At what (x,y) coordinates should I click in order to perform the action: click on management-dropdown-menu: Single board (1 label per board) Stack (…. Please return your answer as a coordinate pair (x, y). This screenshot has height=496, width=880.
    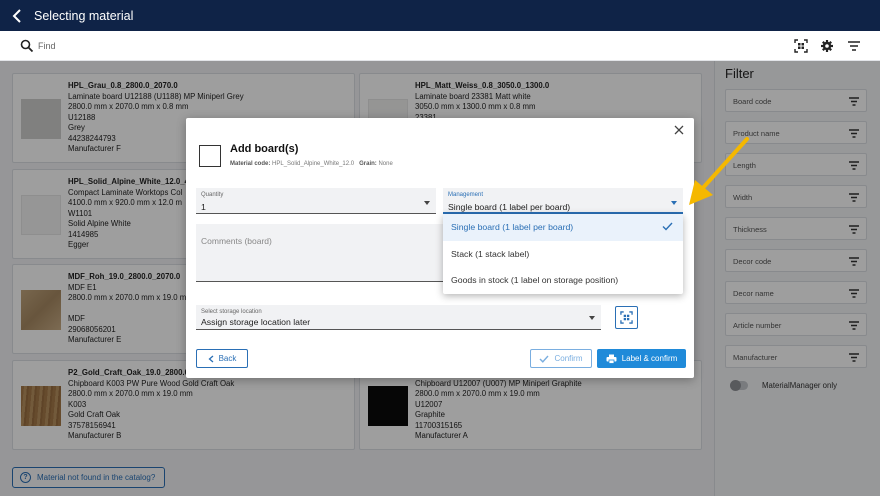
    Looking at the image, I should click on (563, 254).